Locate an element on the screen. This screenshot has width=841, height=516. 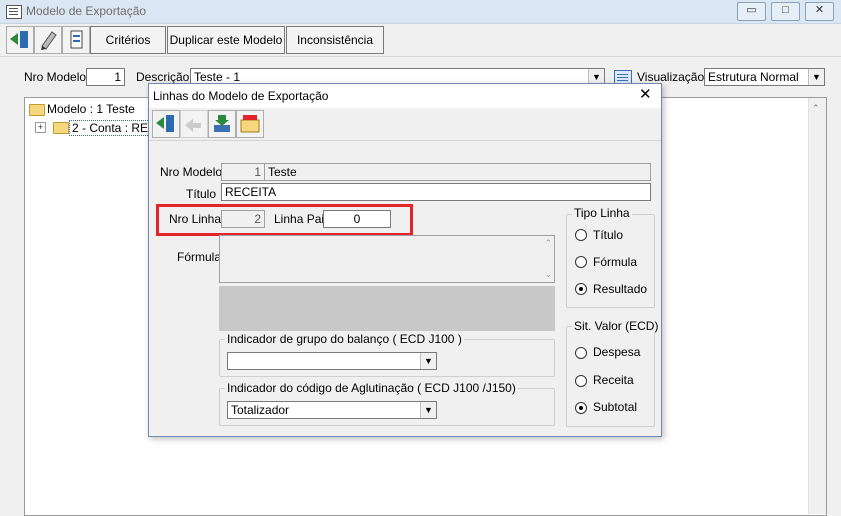
radio-resultado-label: Resultado is located at coordinates (620, 289).